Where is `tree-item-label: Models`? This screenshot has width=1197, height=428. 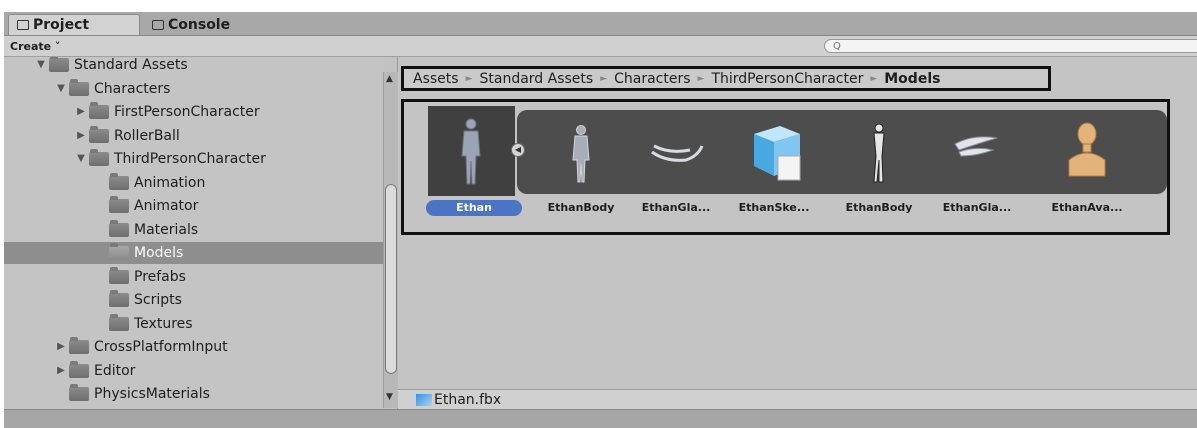
tree-item-label: Models is located at coordinates (159, 253).